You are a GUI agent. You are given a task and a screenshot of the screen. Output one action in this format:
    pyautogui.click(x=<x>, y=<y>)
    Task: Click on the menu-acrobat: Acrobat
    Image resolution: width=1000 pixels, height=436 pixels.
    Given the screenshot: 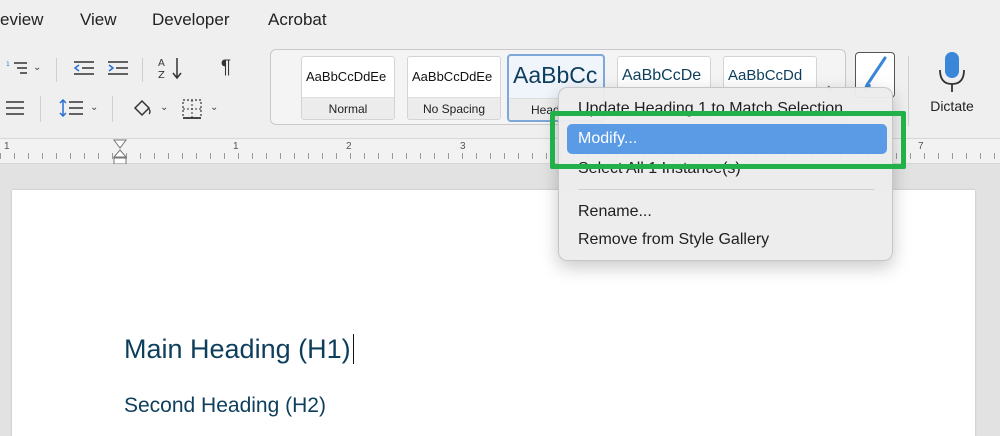 What is the action you would take?
    pyautogui.click(x=297, y=20)
    